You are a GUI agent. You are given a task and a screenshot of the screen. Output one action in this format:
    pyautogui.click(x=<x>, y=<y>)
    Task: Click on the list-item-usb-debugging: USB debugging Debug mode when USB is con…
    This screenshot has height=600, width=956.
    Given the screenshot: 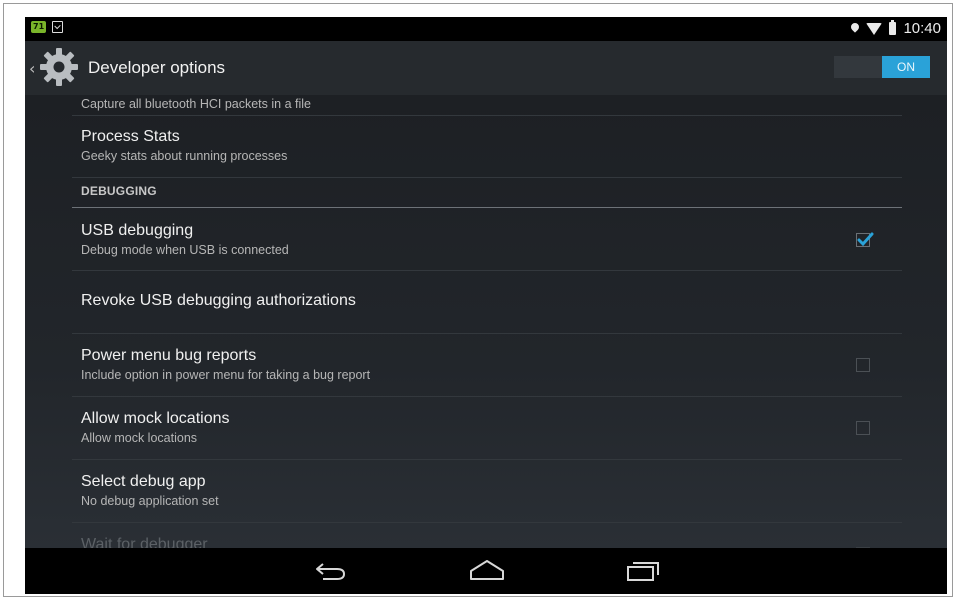 What is the action you would take?
    pyautogui.click(x=487, y=239)
    